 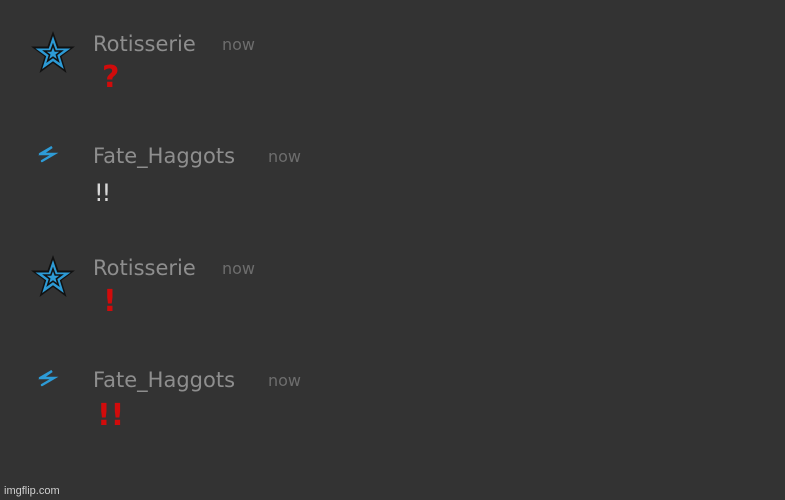 What do you see at coordinates (111, 77) in the screenshot?
I see `message-content: ?` at bounding box center [111, 77].